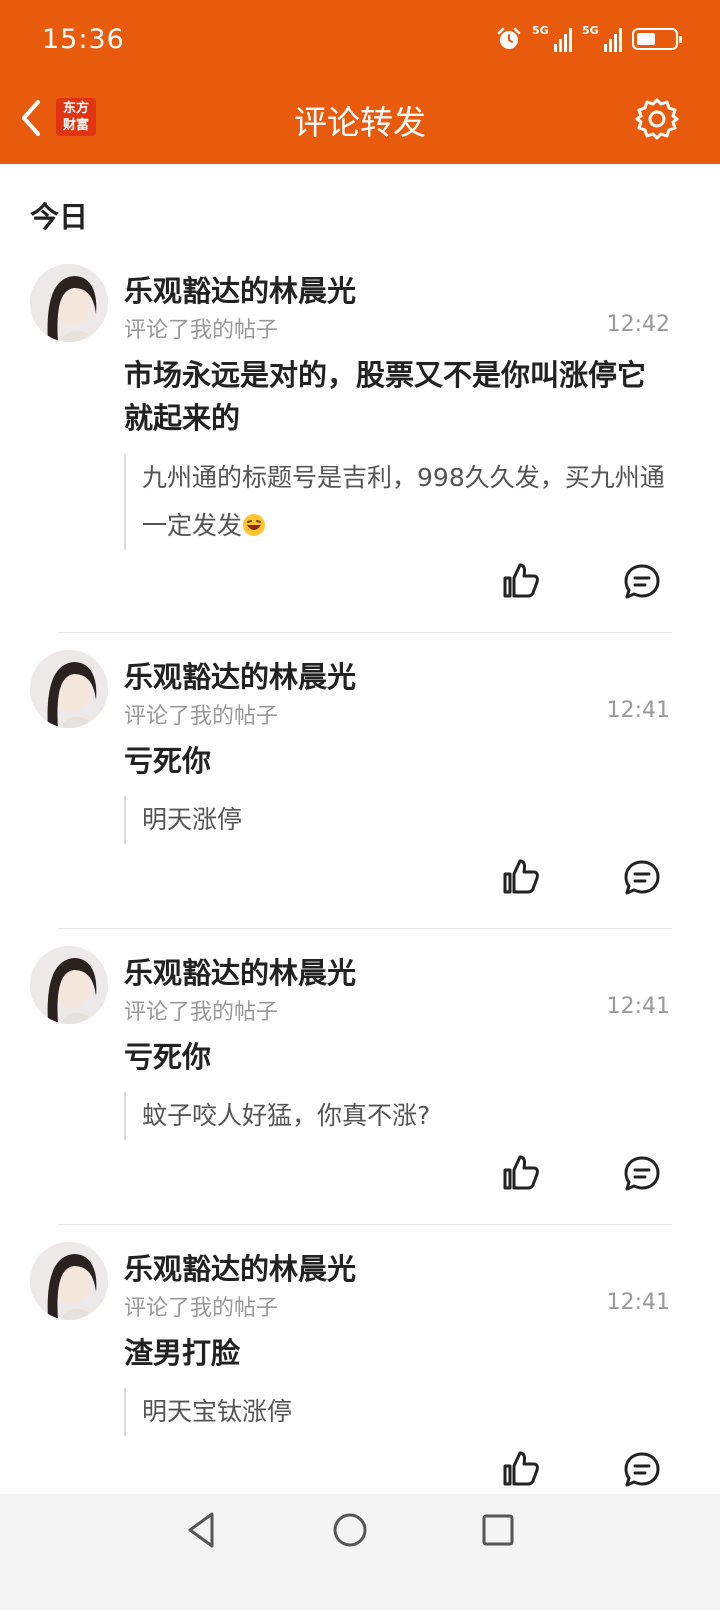  Describe the element at coordinates (403, 501) in the screenshot. I see `quoted-post-text: 九州通的标题号是吉利，998久久发，买九州通一定发发` at that location.